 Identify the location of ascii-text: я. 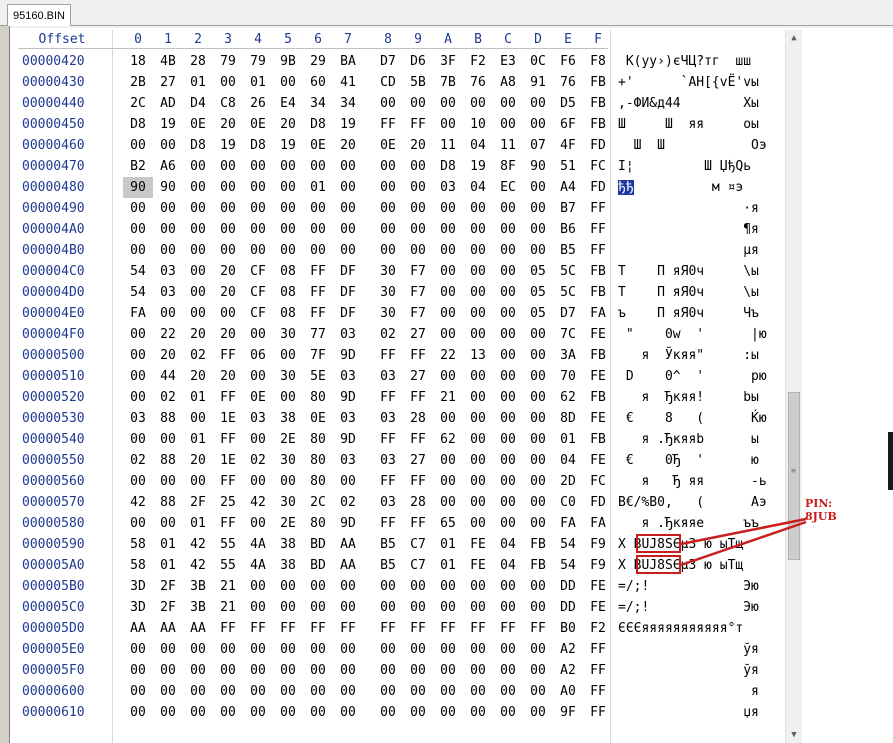
(699, 691).